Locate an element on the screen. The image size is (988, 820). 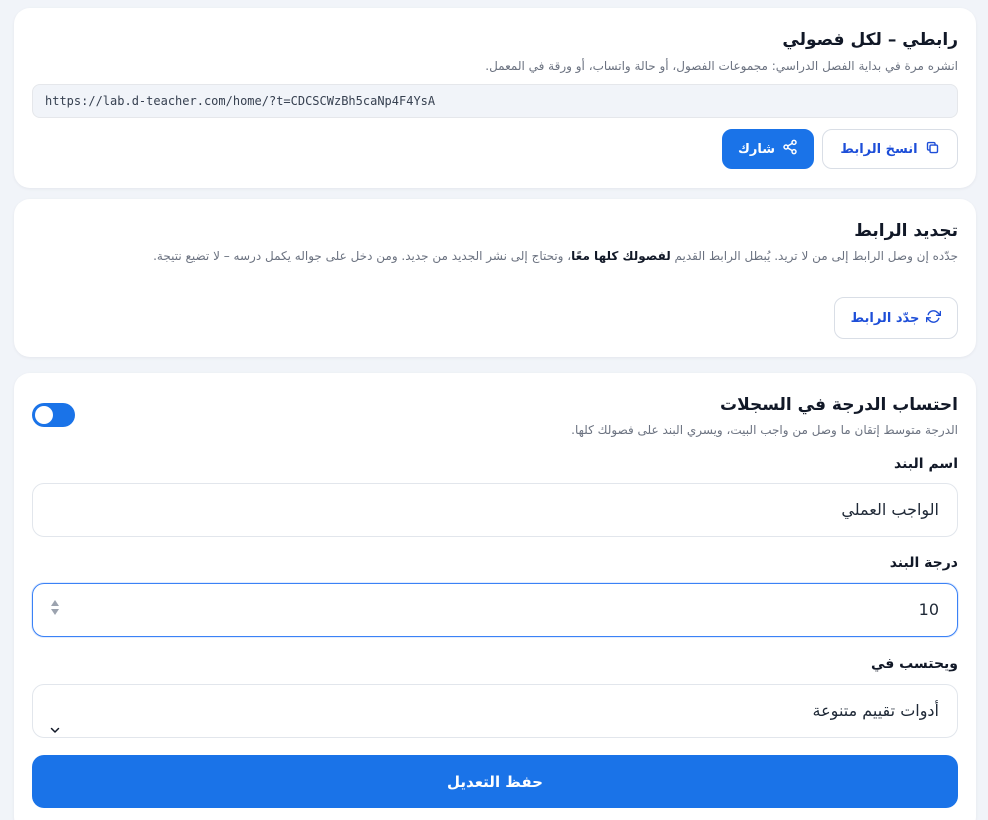
counted-in-value: أدوات تقييم متنوعة is located at coordinates (875, 710).